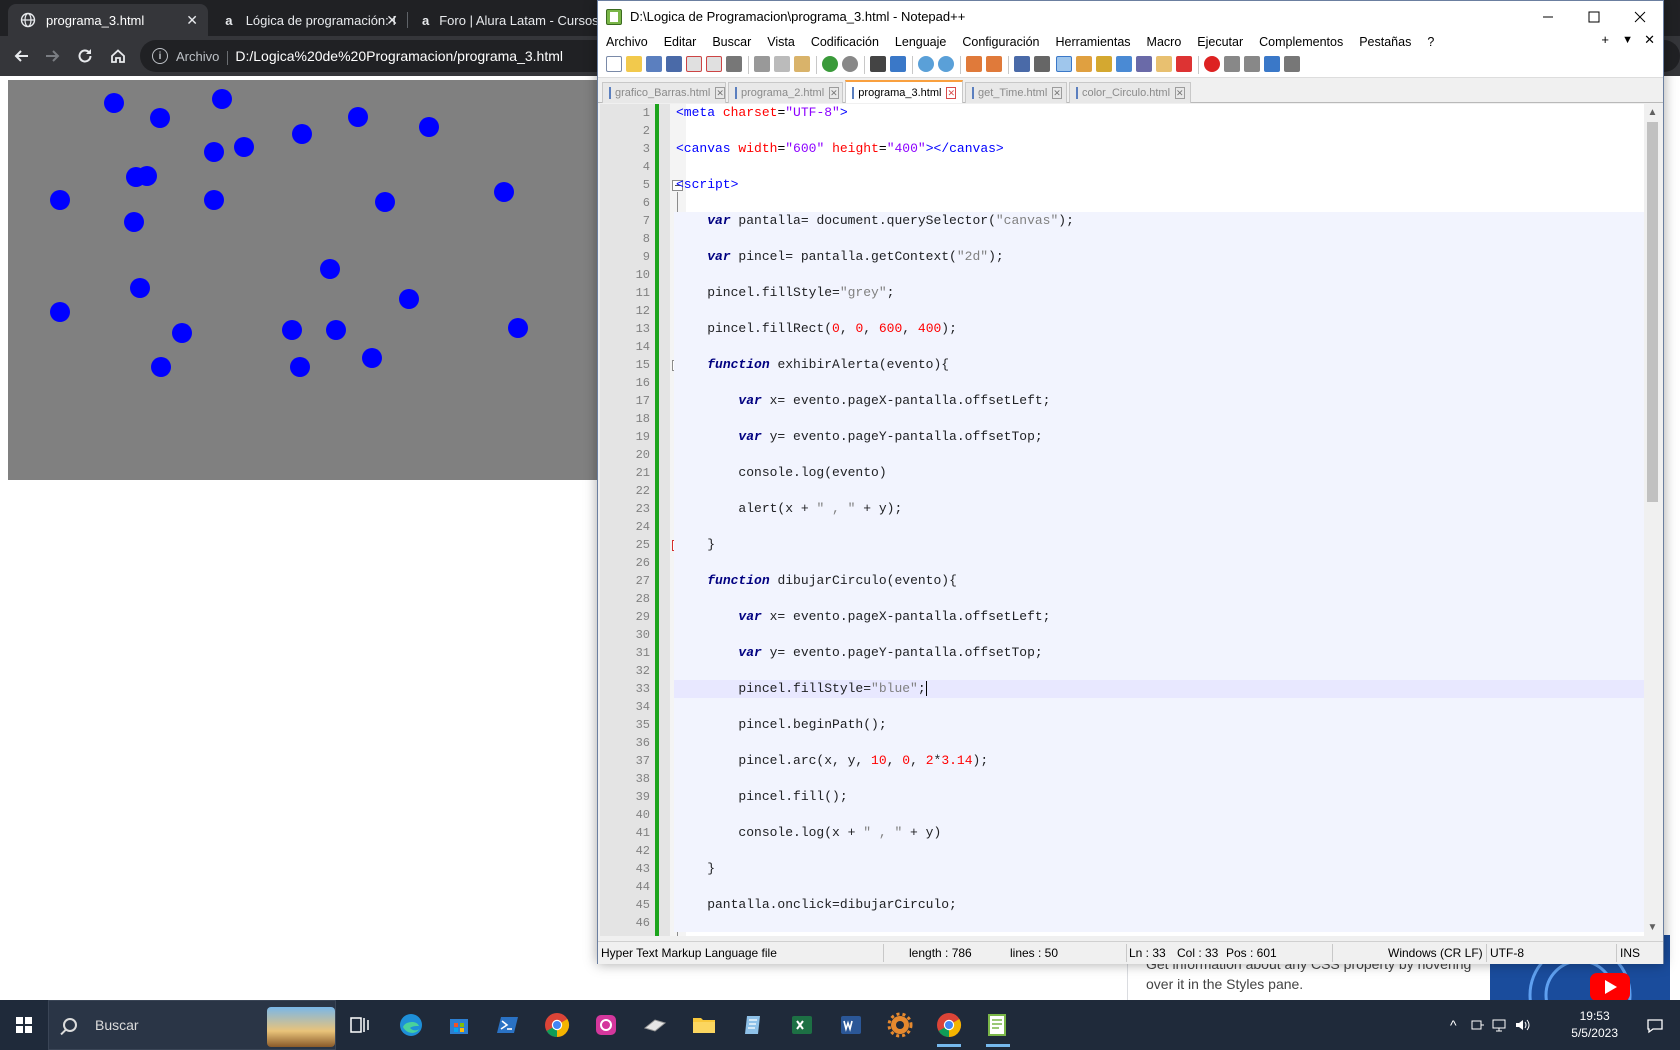  Describe the element at coordinates (1159, 473) in the screenshot. I see `line-text: console.log(evento)` at that location.